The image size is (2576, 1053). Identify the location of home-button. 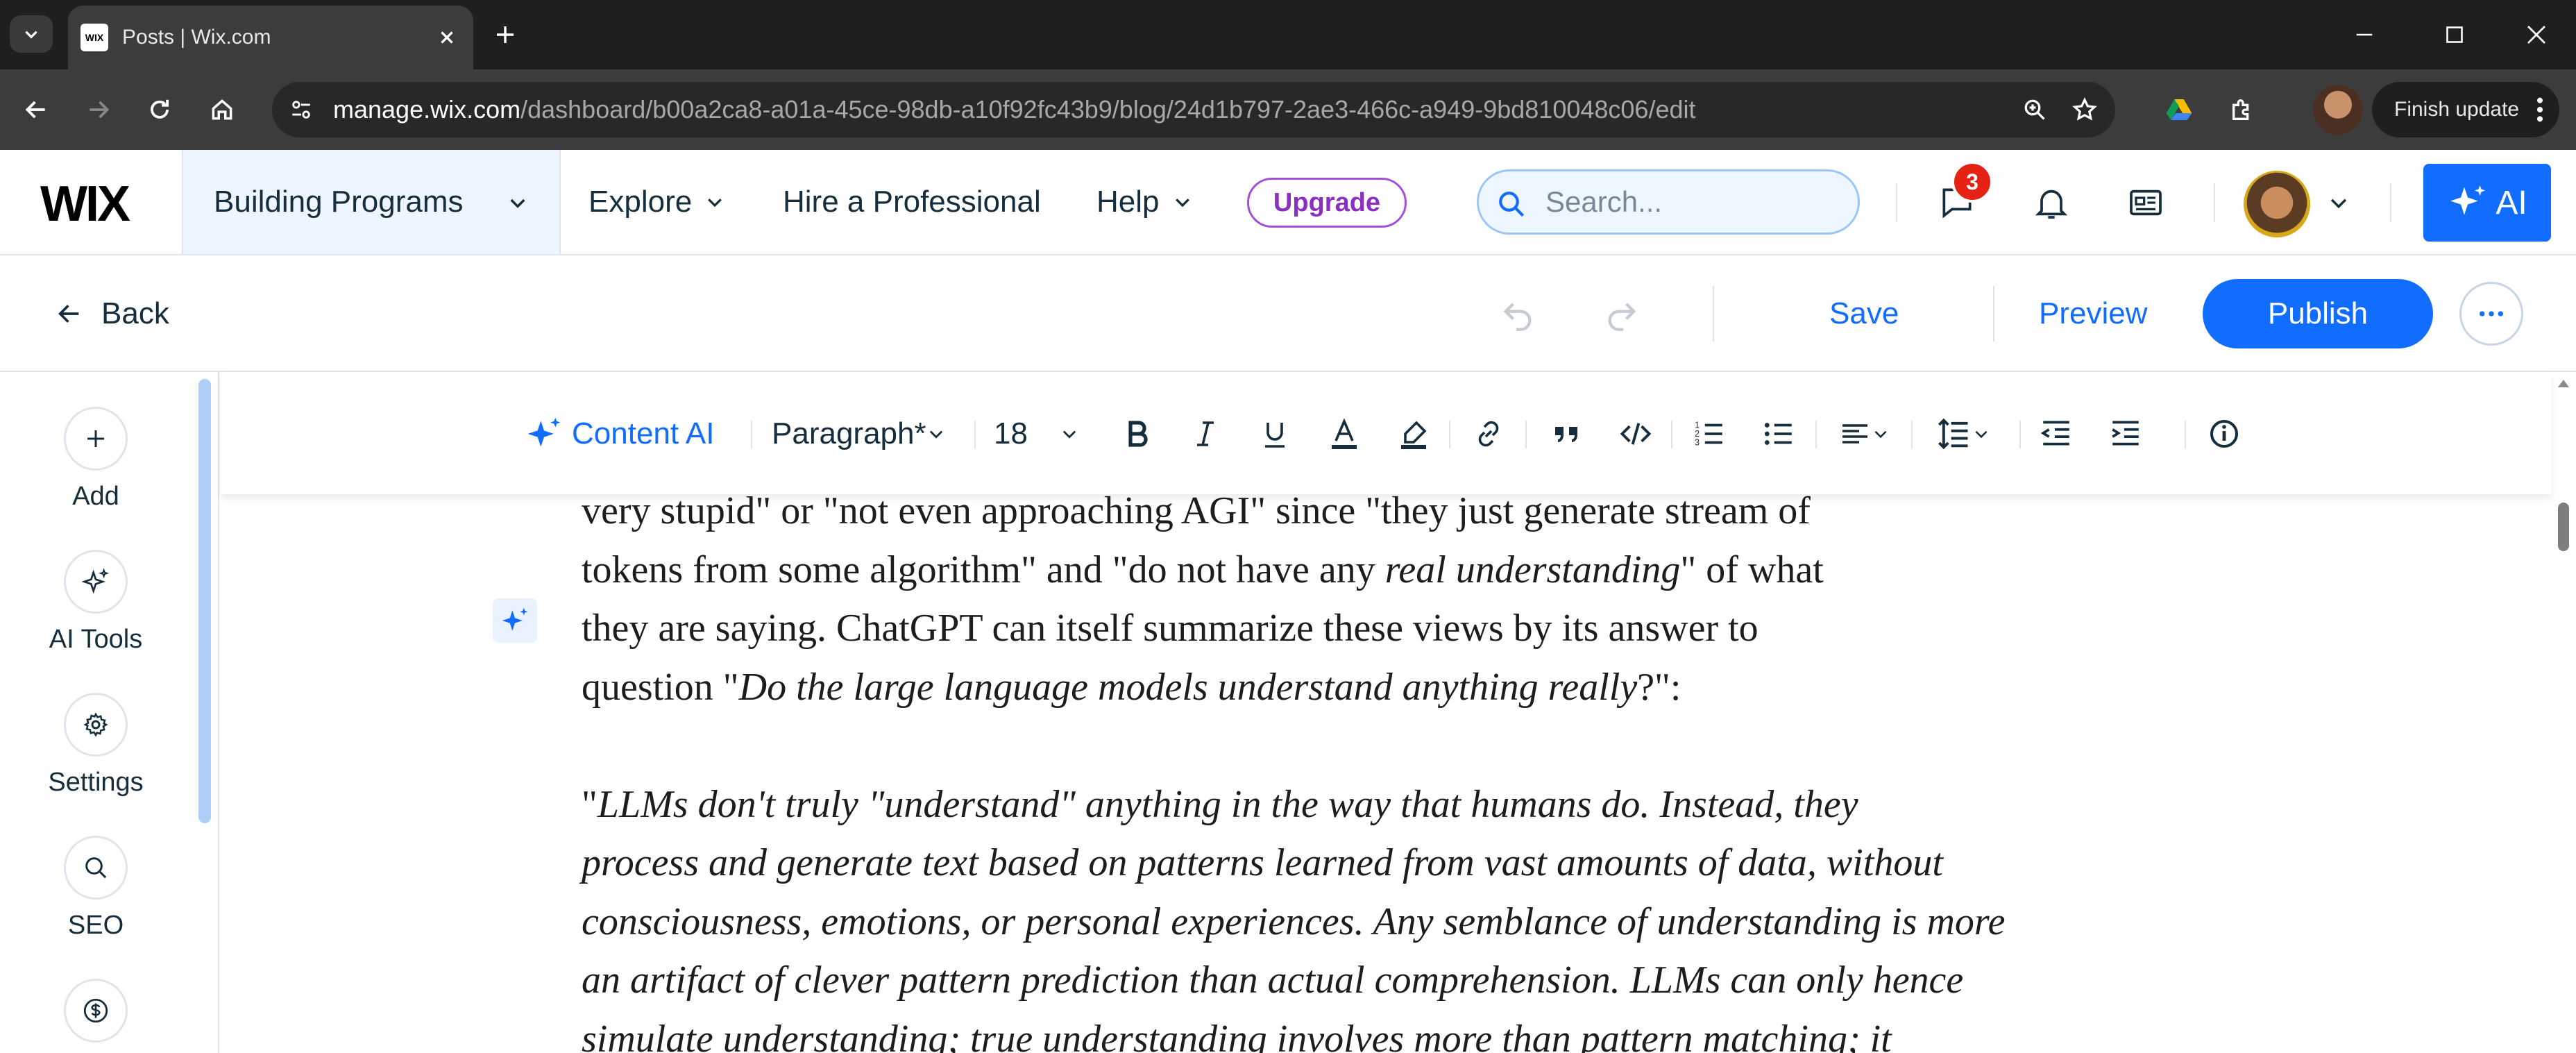
(222, 109).